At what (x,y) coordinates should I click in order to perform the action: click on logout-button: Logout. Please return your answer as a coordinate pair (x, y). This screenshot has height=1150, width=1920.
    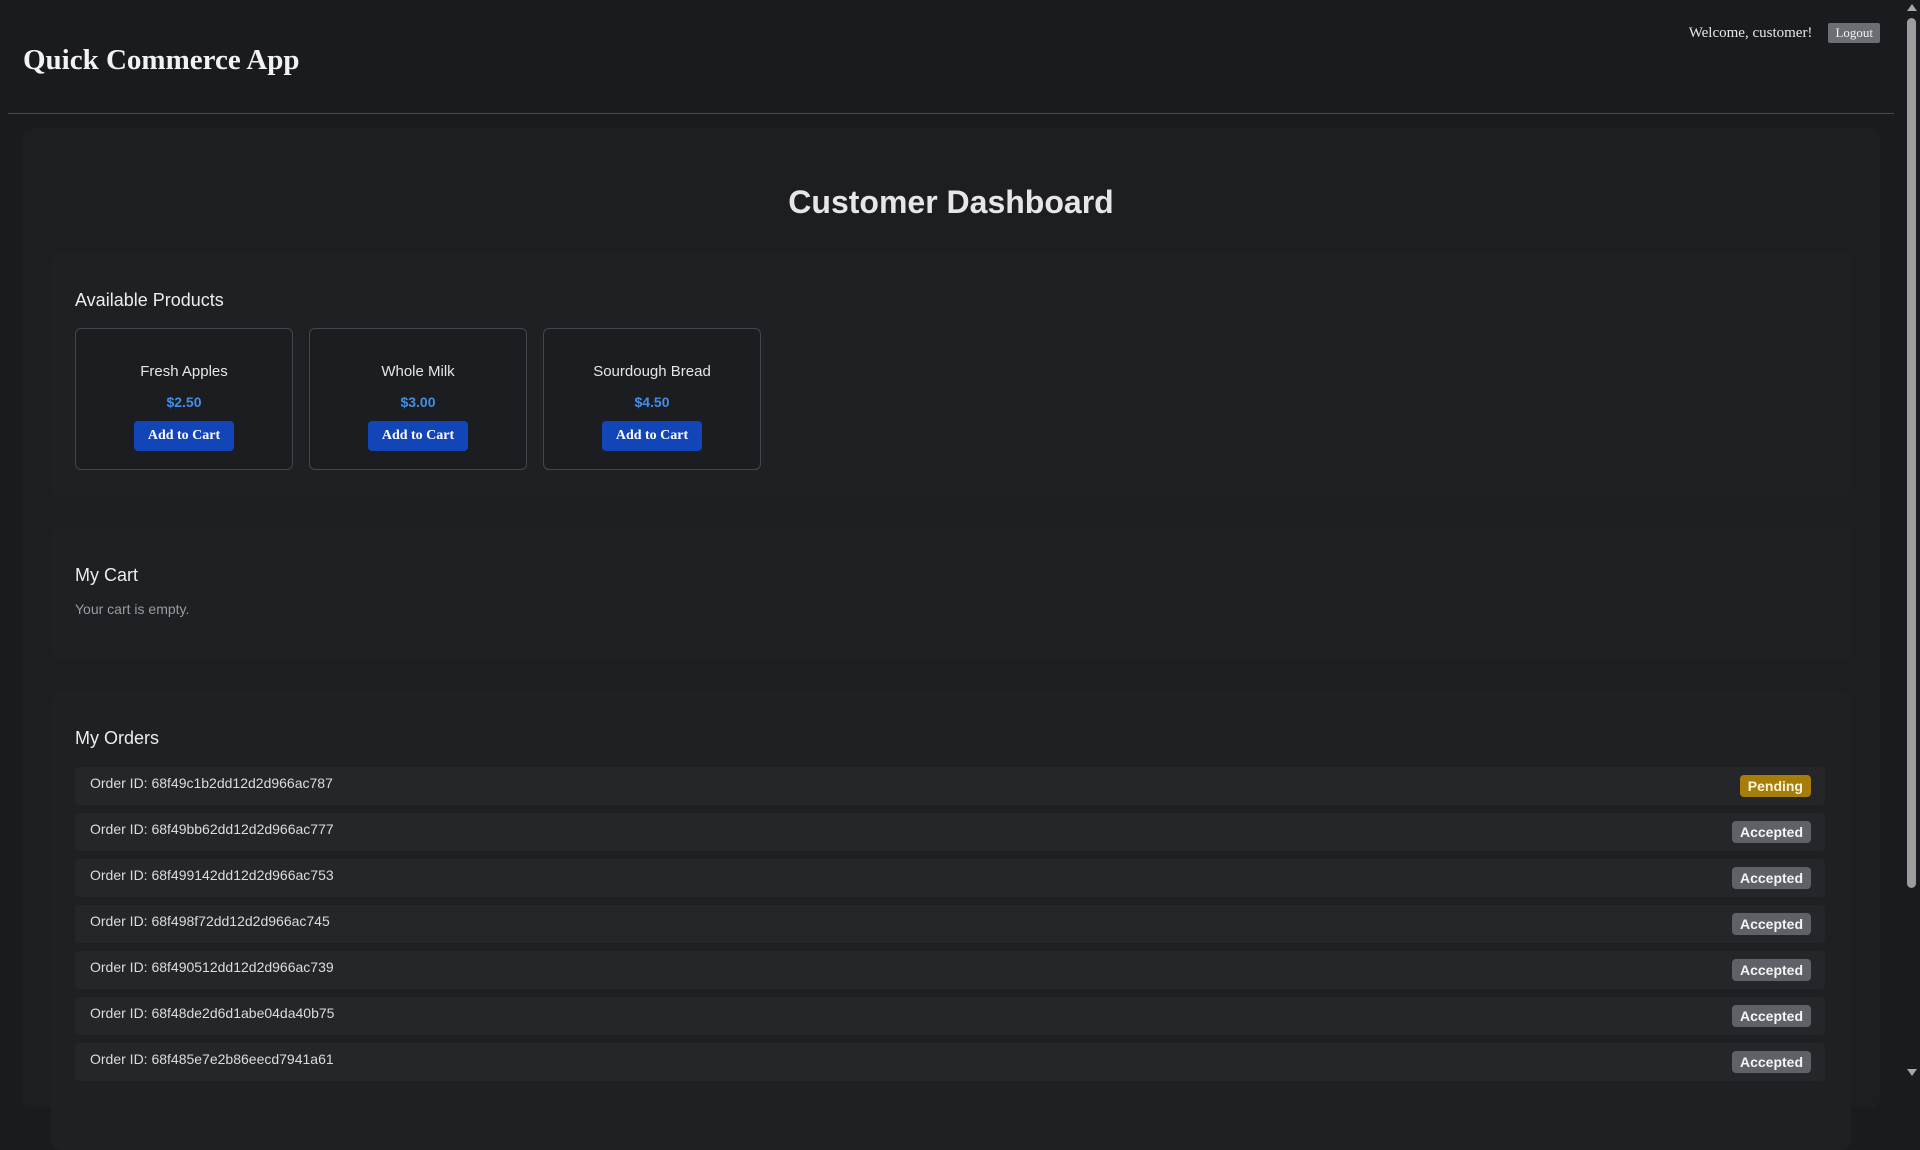
    Looking at the image, I should click on (1854, 33).